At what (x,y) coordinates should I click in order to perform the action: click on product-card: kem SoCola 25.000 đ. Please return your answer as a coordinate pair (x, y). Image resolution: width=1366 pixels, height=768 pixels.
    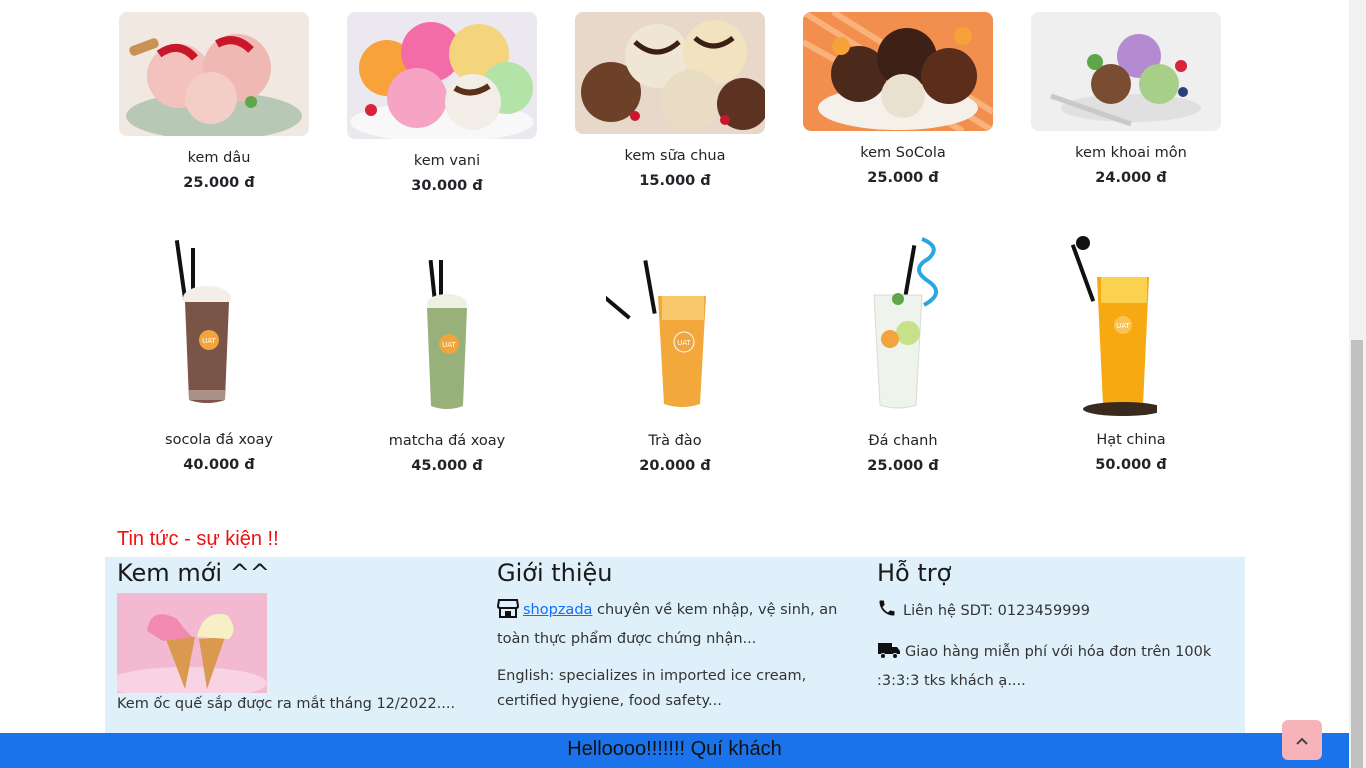
    Looking at the image, I should click on (903, 100).